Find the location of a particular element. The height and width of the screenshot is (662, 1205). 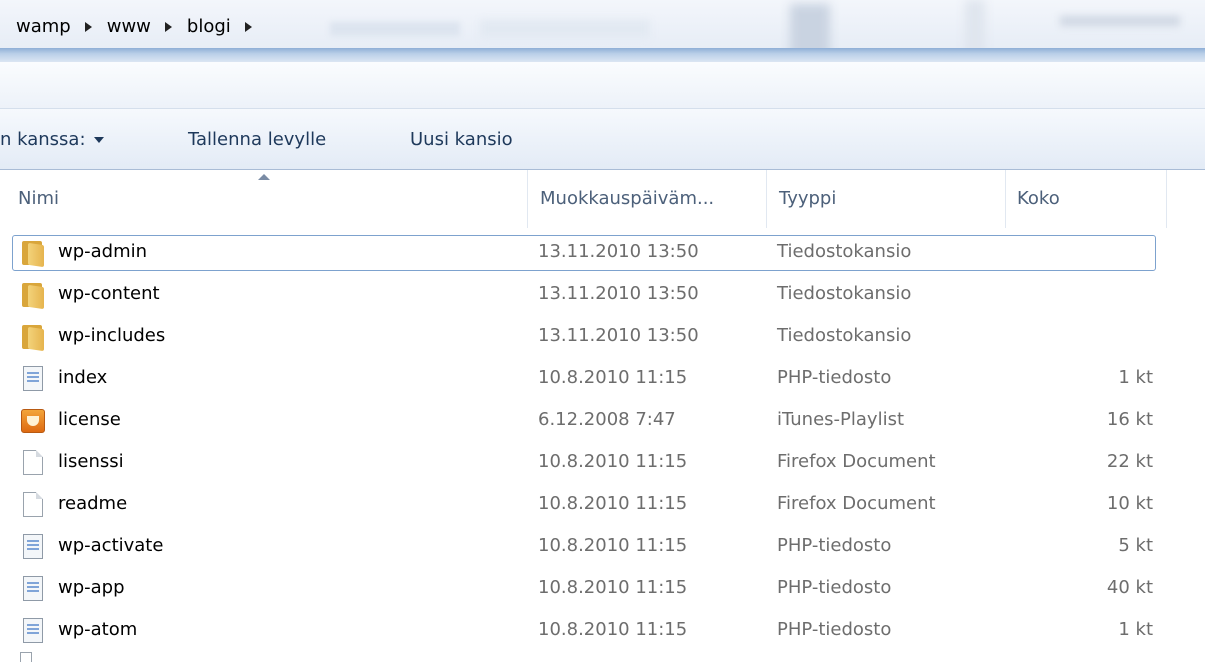

file-size: 22 kt is located at coordinates (1129, 461).